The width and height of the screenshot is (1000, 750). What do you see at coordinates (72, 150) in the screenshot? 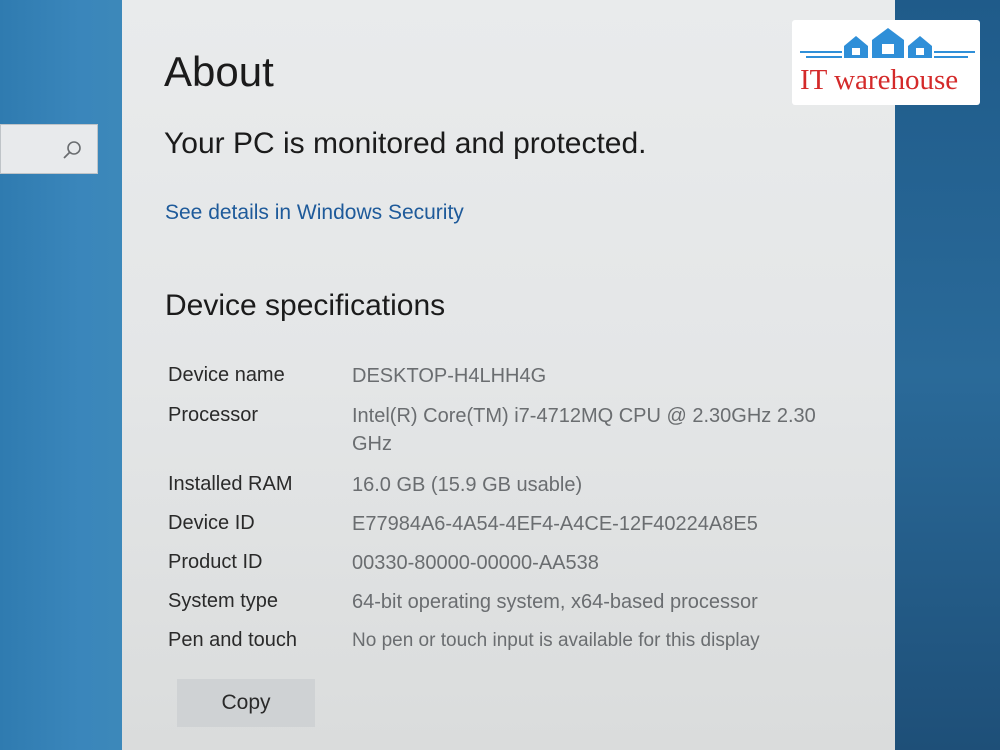
I see `search-icon` at bounding box center [72, 150].